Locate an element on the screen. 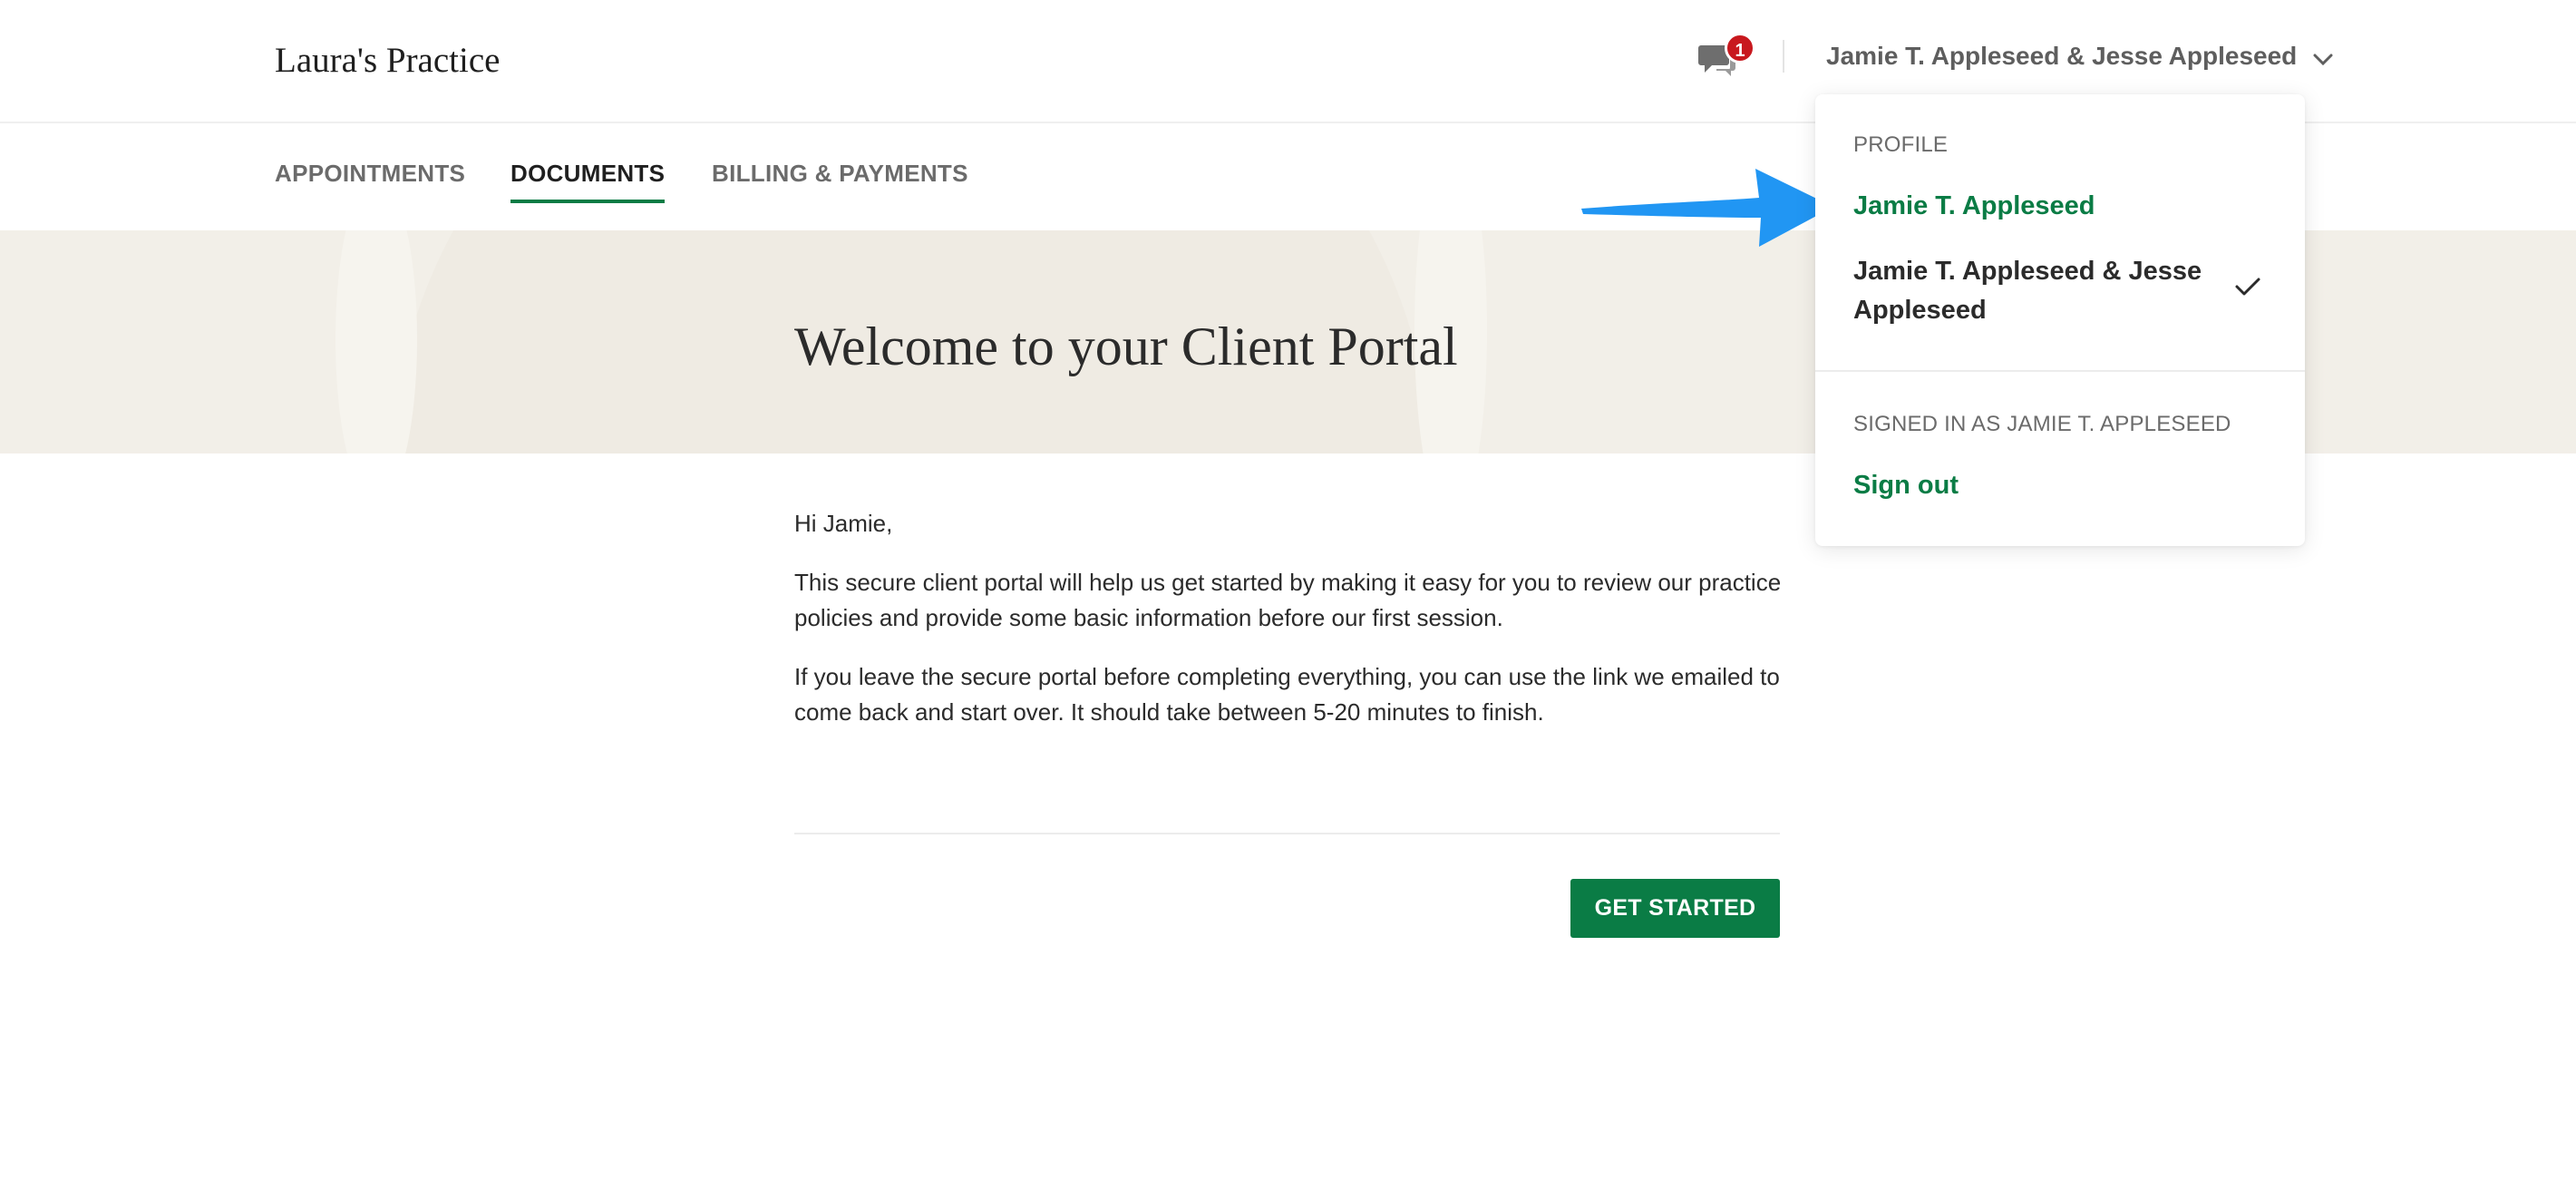 The width and height of the screenshot is (2576, 1180). dropdown-divider is located at coordinates (2060, 371).